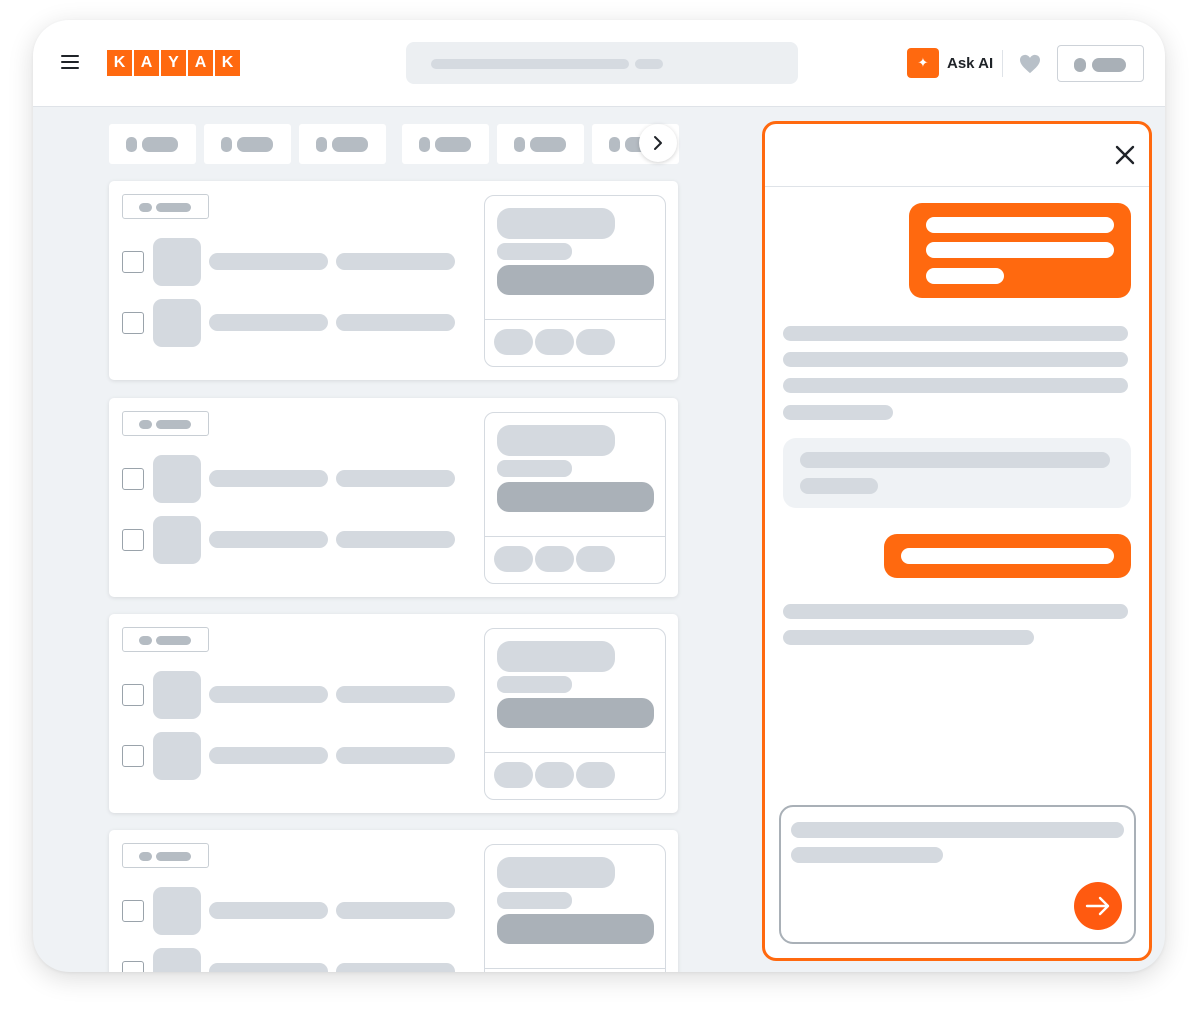  I want to click on message-line, so click(1020, 225).